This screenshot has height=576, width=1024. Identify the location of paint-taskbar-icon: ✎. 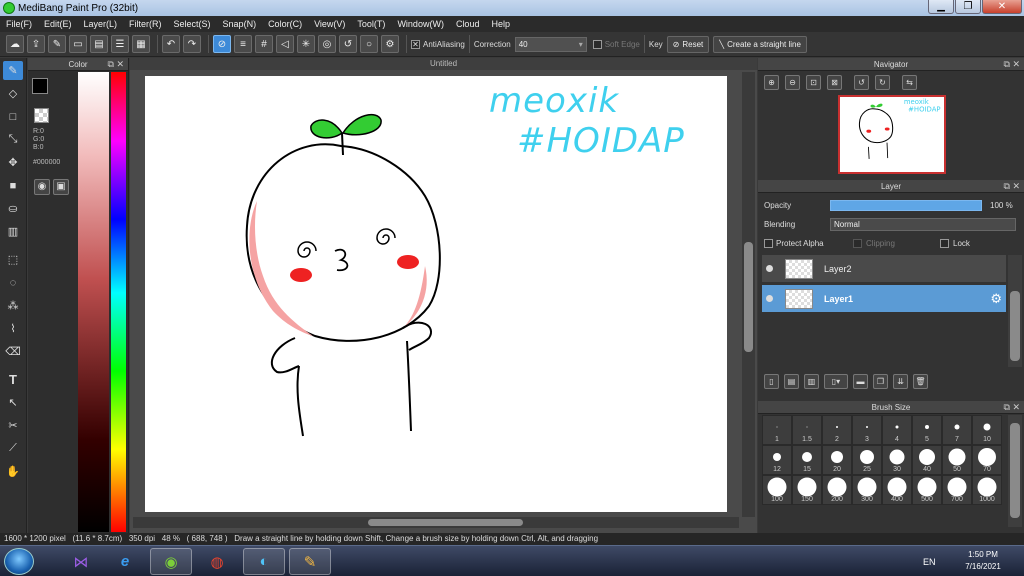
(310, 561).